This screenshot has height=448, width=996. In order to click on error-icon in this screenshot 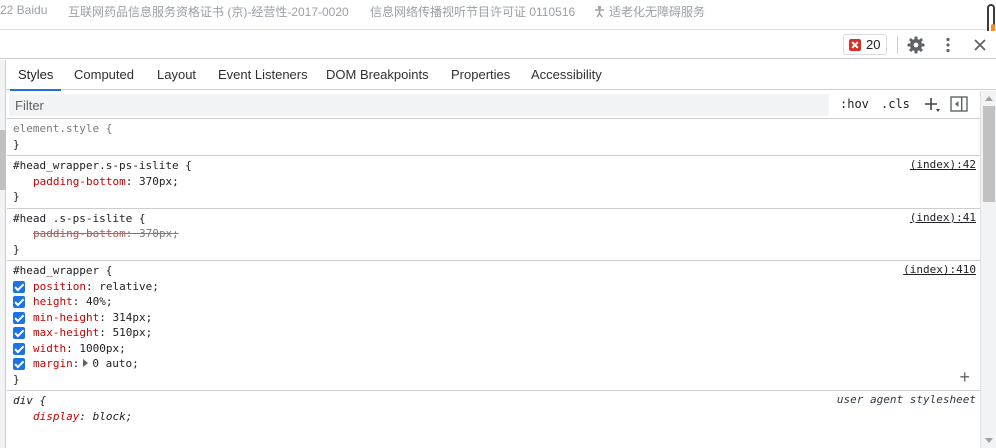, I will do `click(855, 44)`.